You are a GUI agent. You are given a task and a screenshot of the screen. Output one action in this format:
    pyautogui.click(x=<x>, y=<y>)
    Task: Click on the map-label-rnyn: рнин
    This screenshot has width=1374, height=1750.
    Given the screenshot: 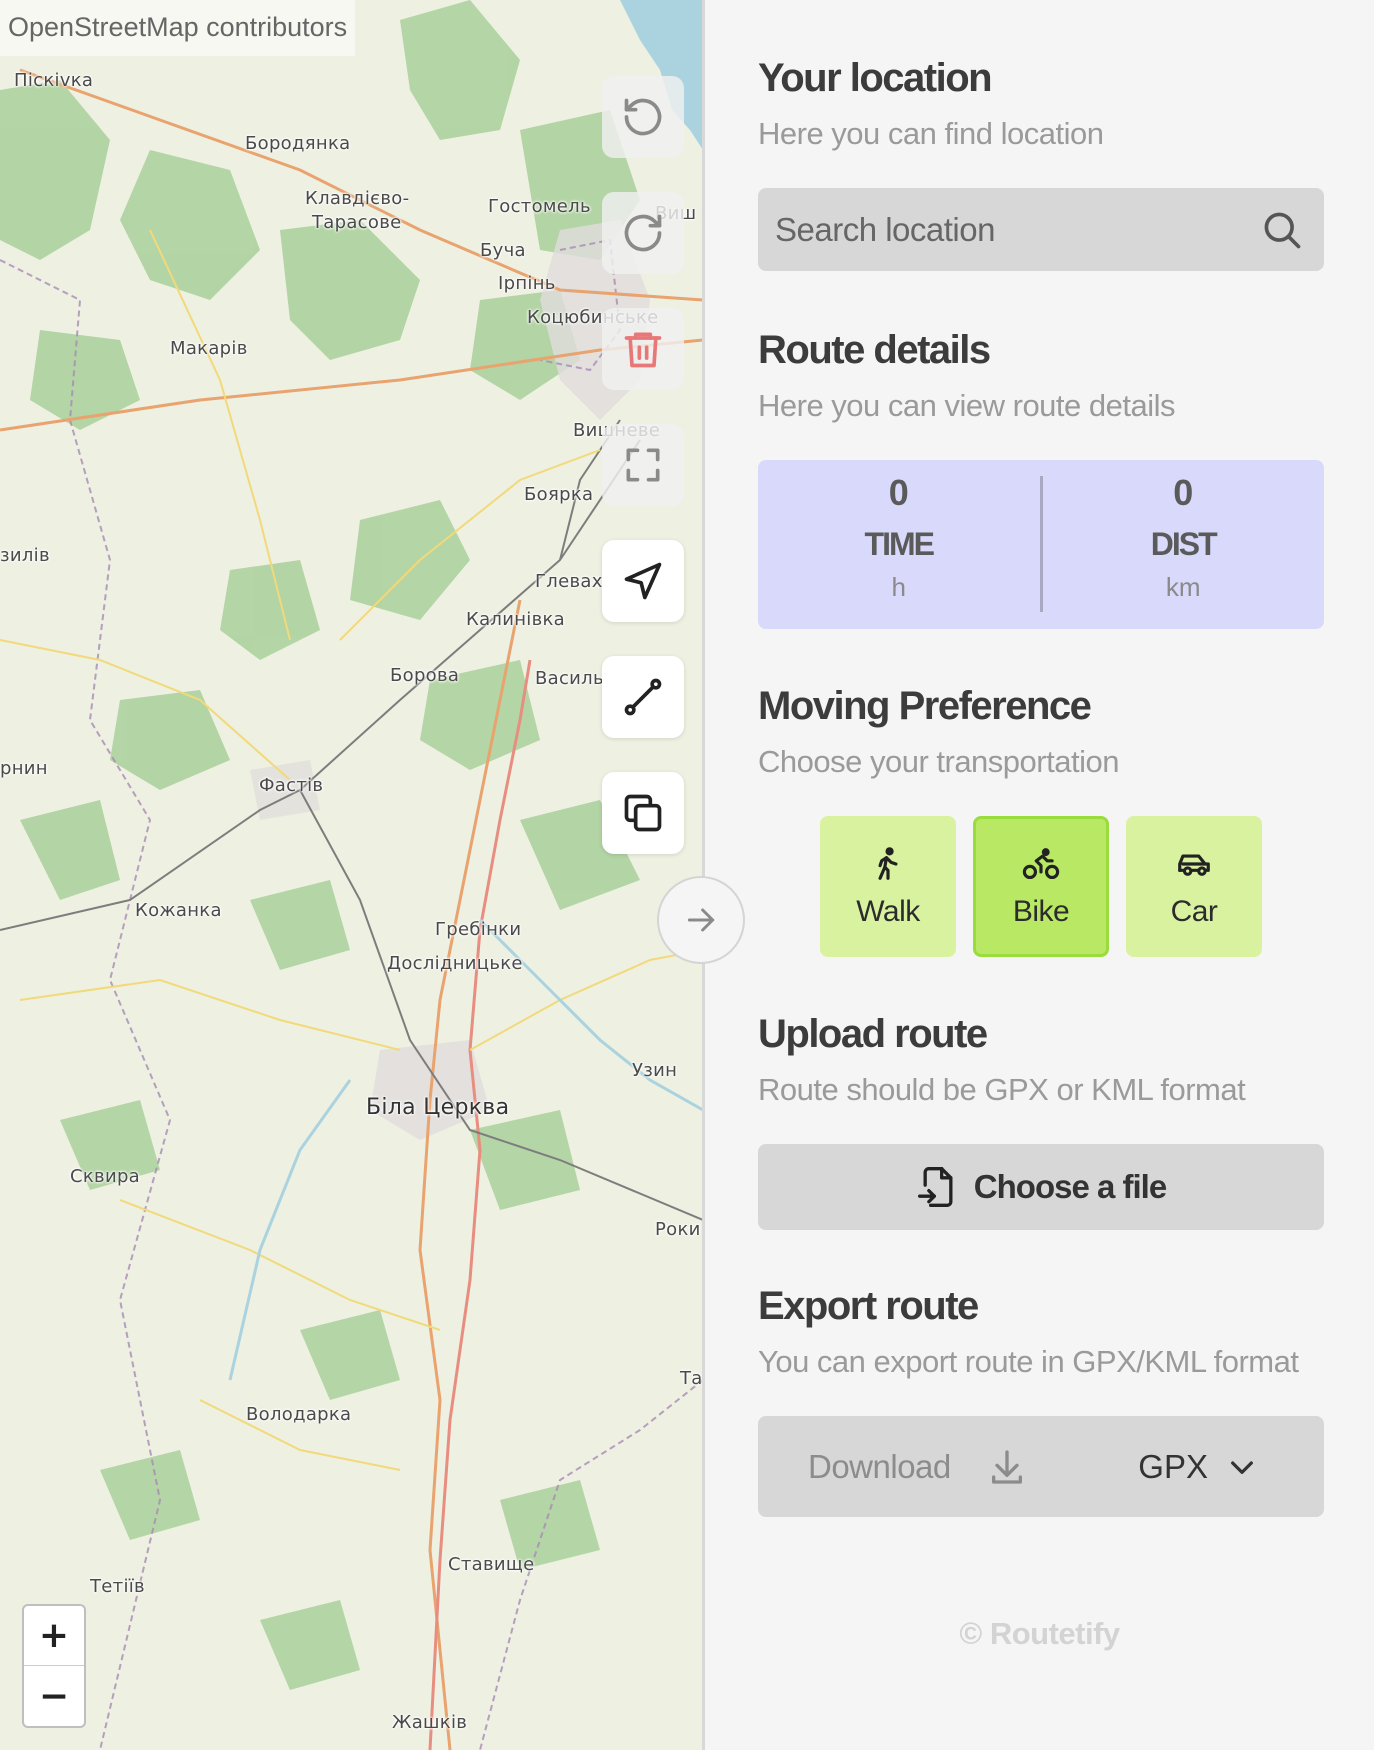 What is the action you would take?
    pyautogui.click(x=24, y=768)
    